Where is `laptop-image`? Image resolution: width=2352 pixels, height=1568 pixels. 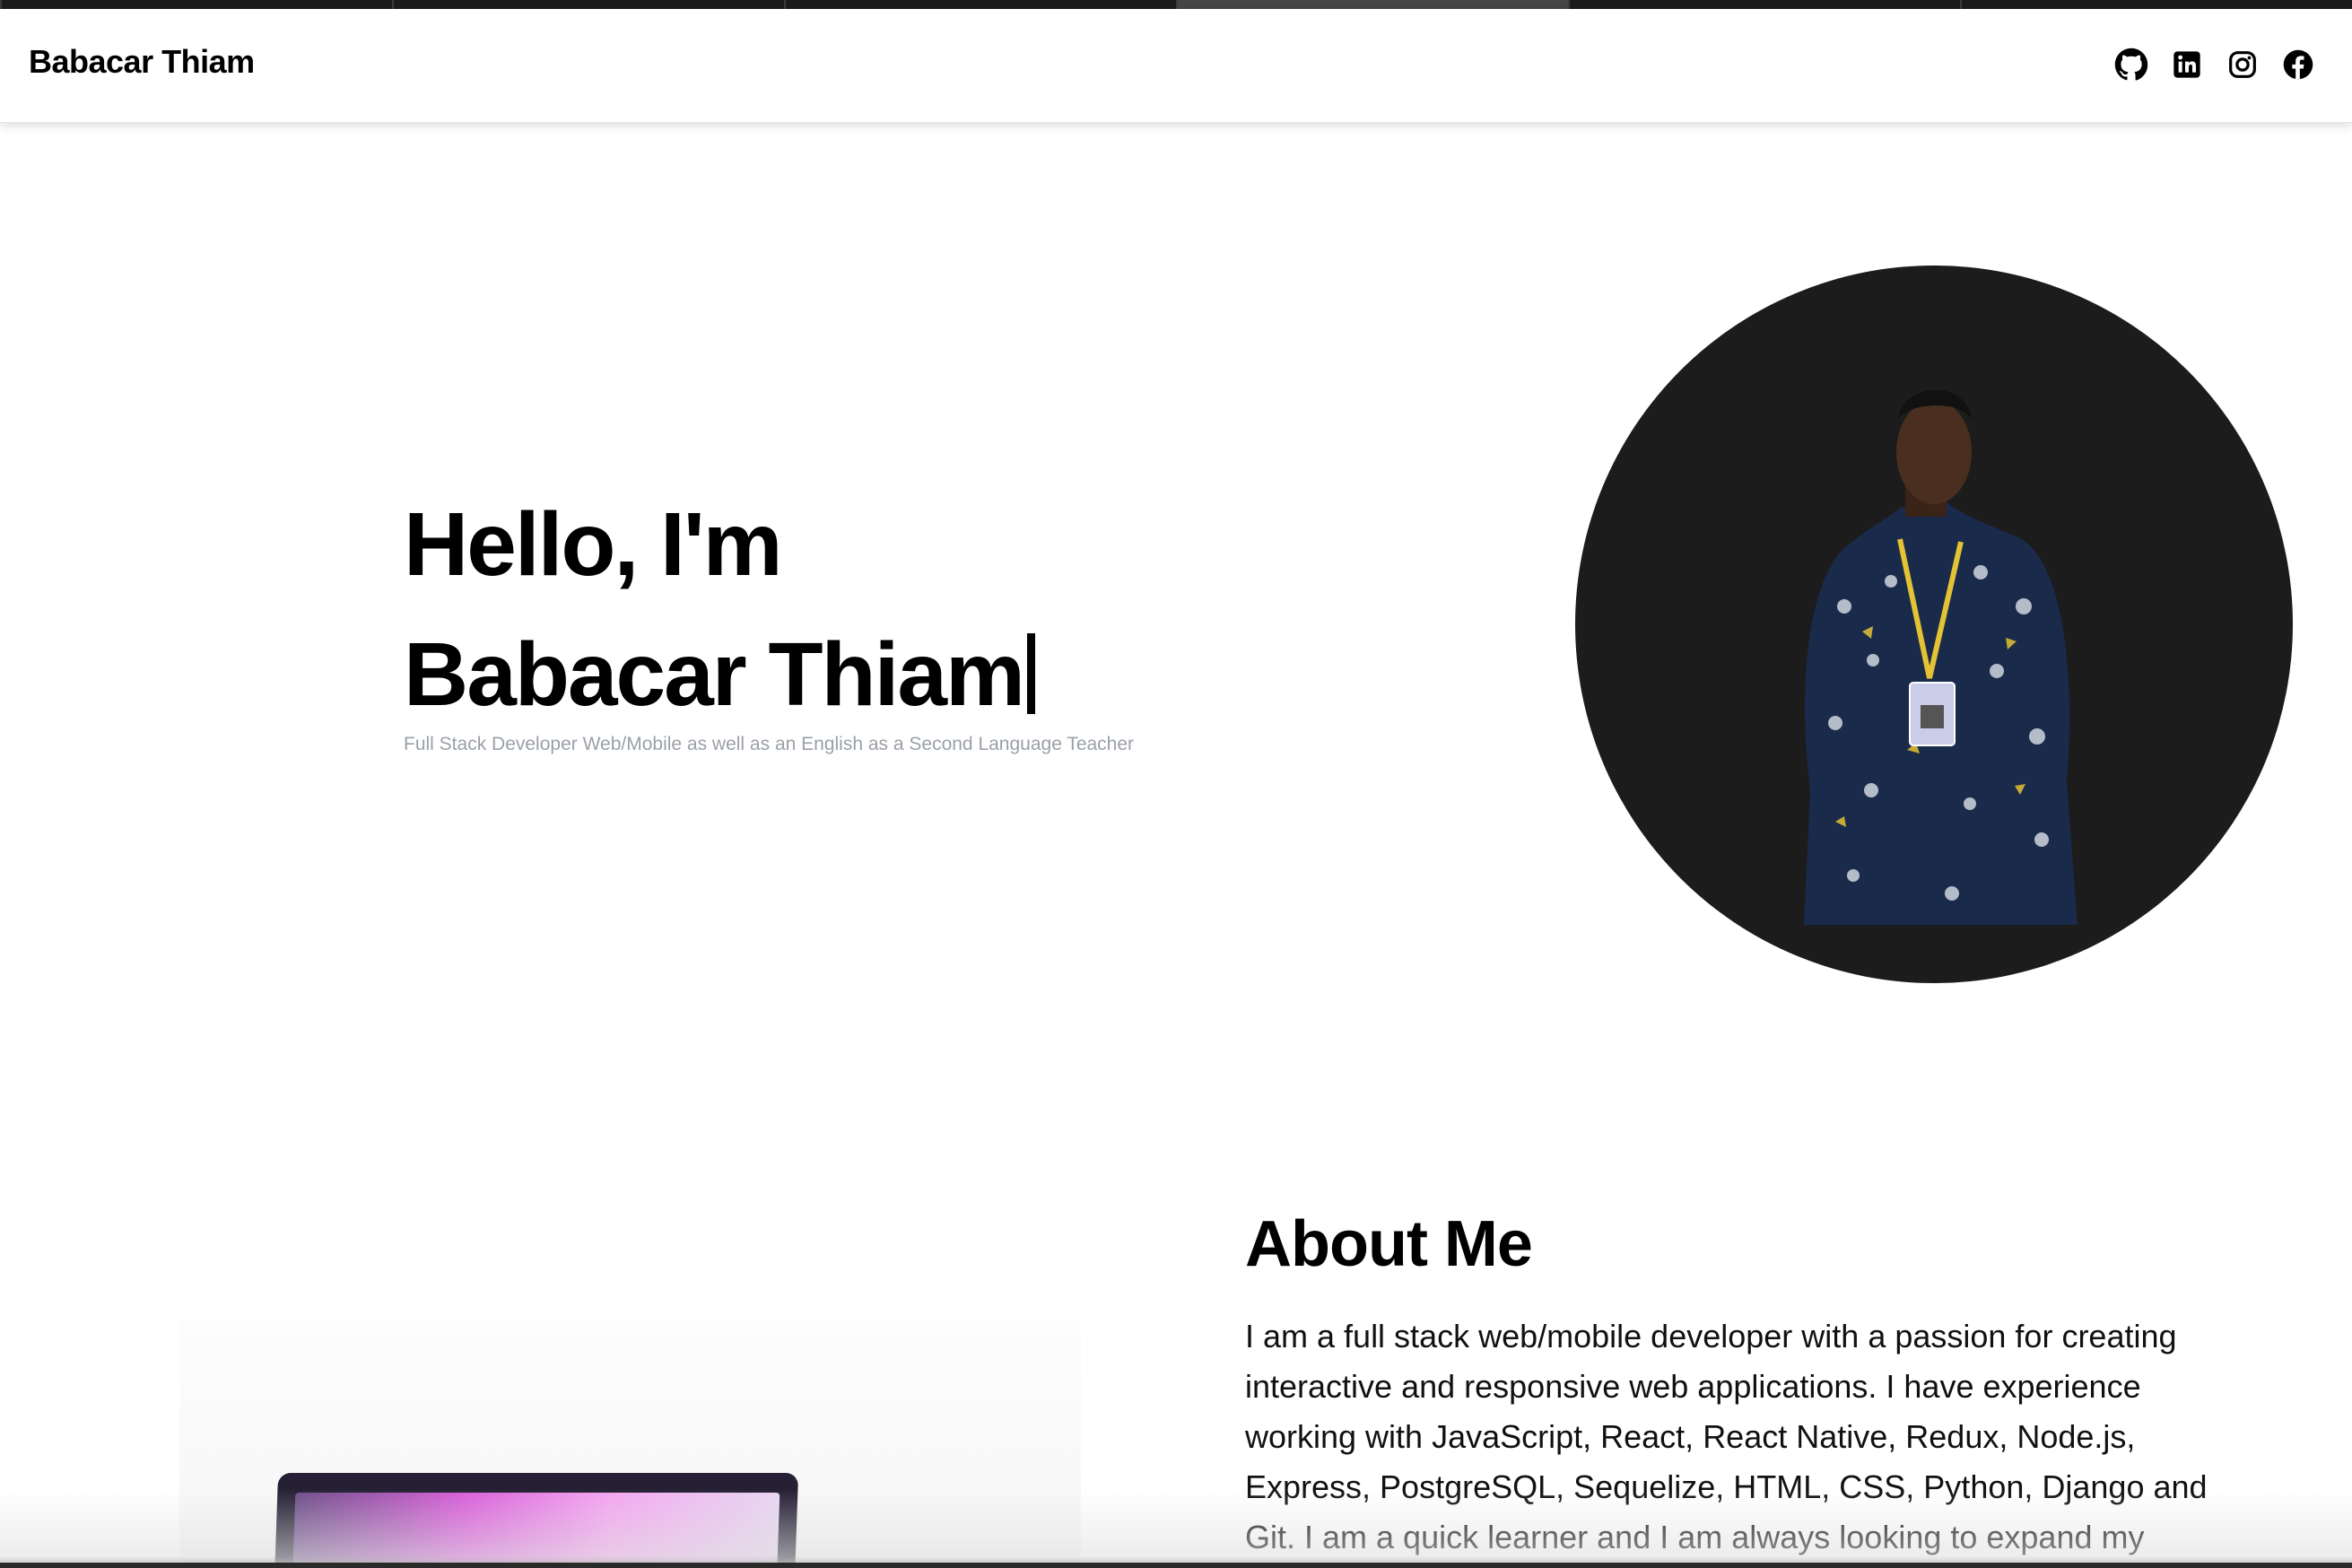
laptop-image is located at coordinates (536, 1520).